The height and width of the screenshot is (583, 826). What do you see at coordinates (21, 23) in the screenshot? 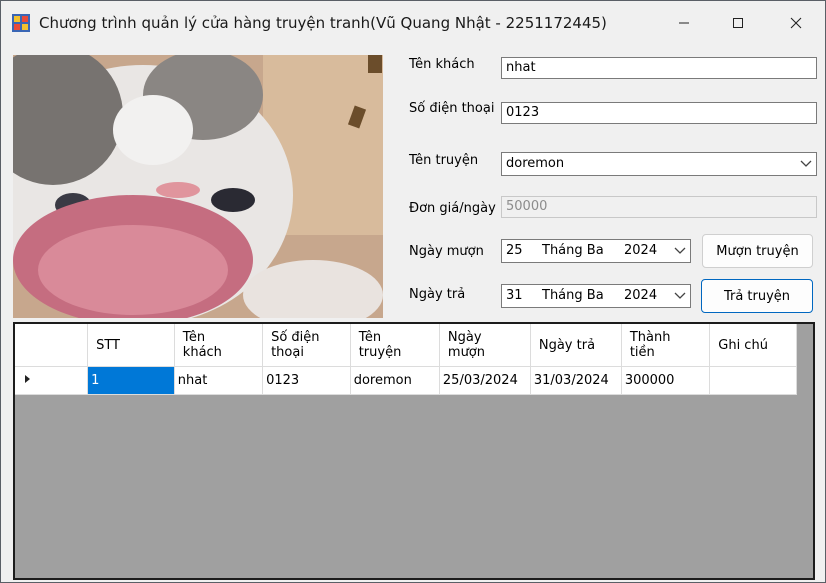
I see `app-icon` at bounding box center [21, 23].